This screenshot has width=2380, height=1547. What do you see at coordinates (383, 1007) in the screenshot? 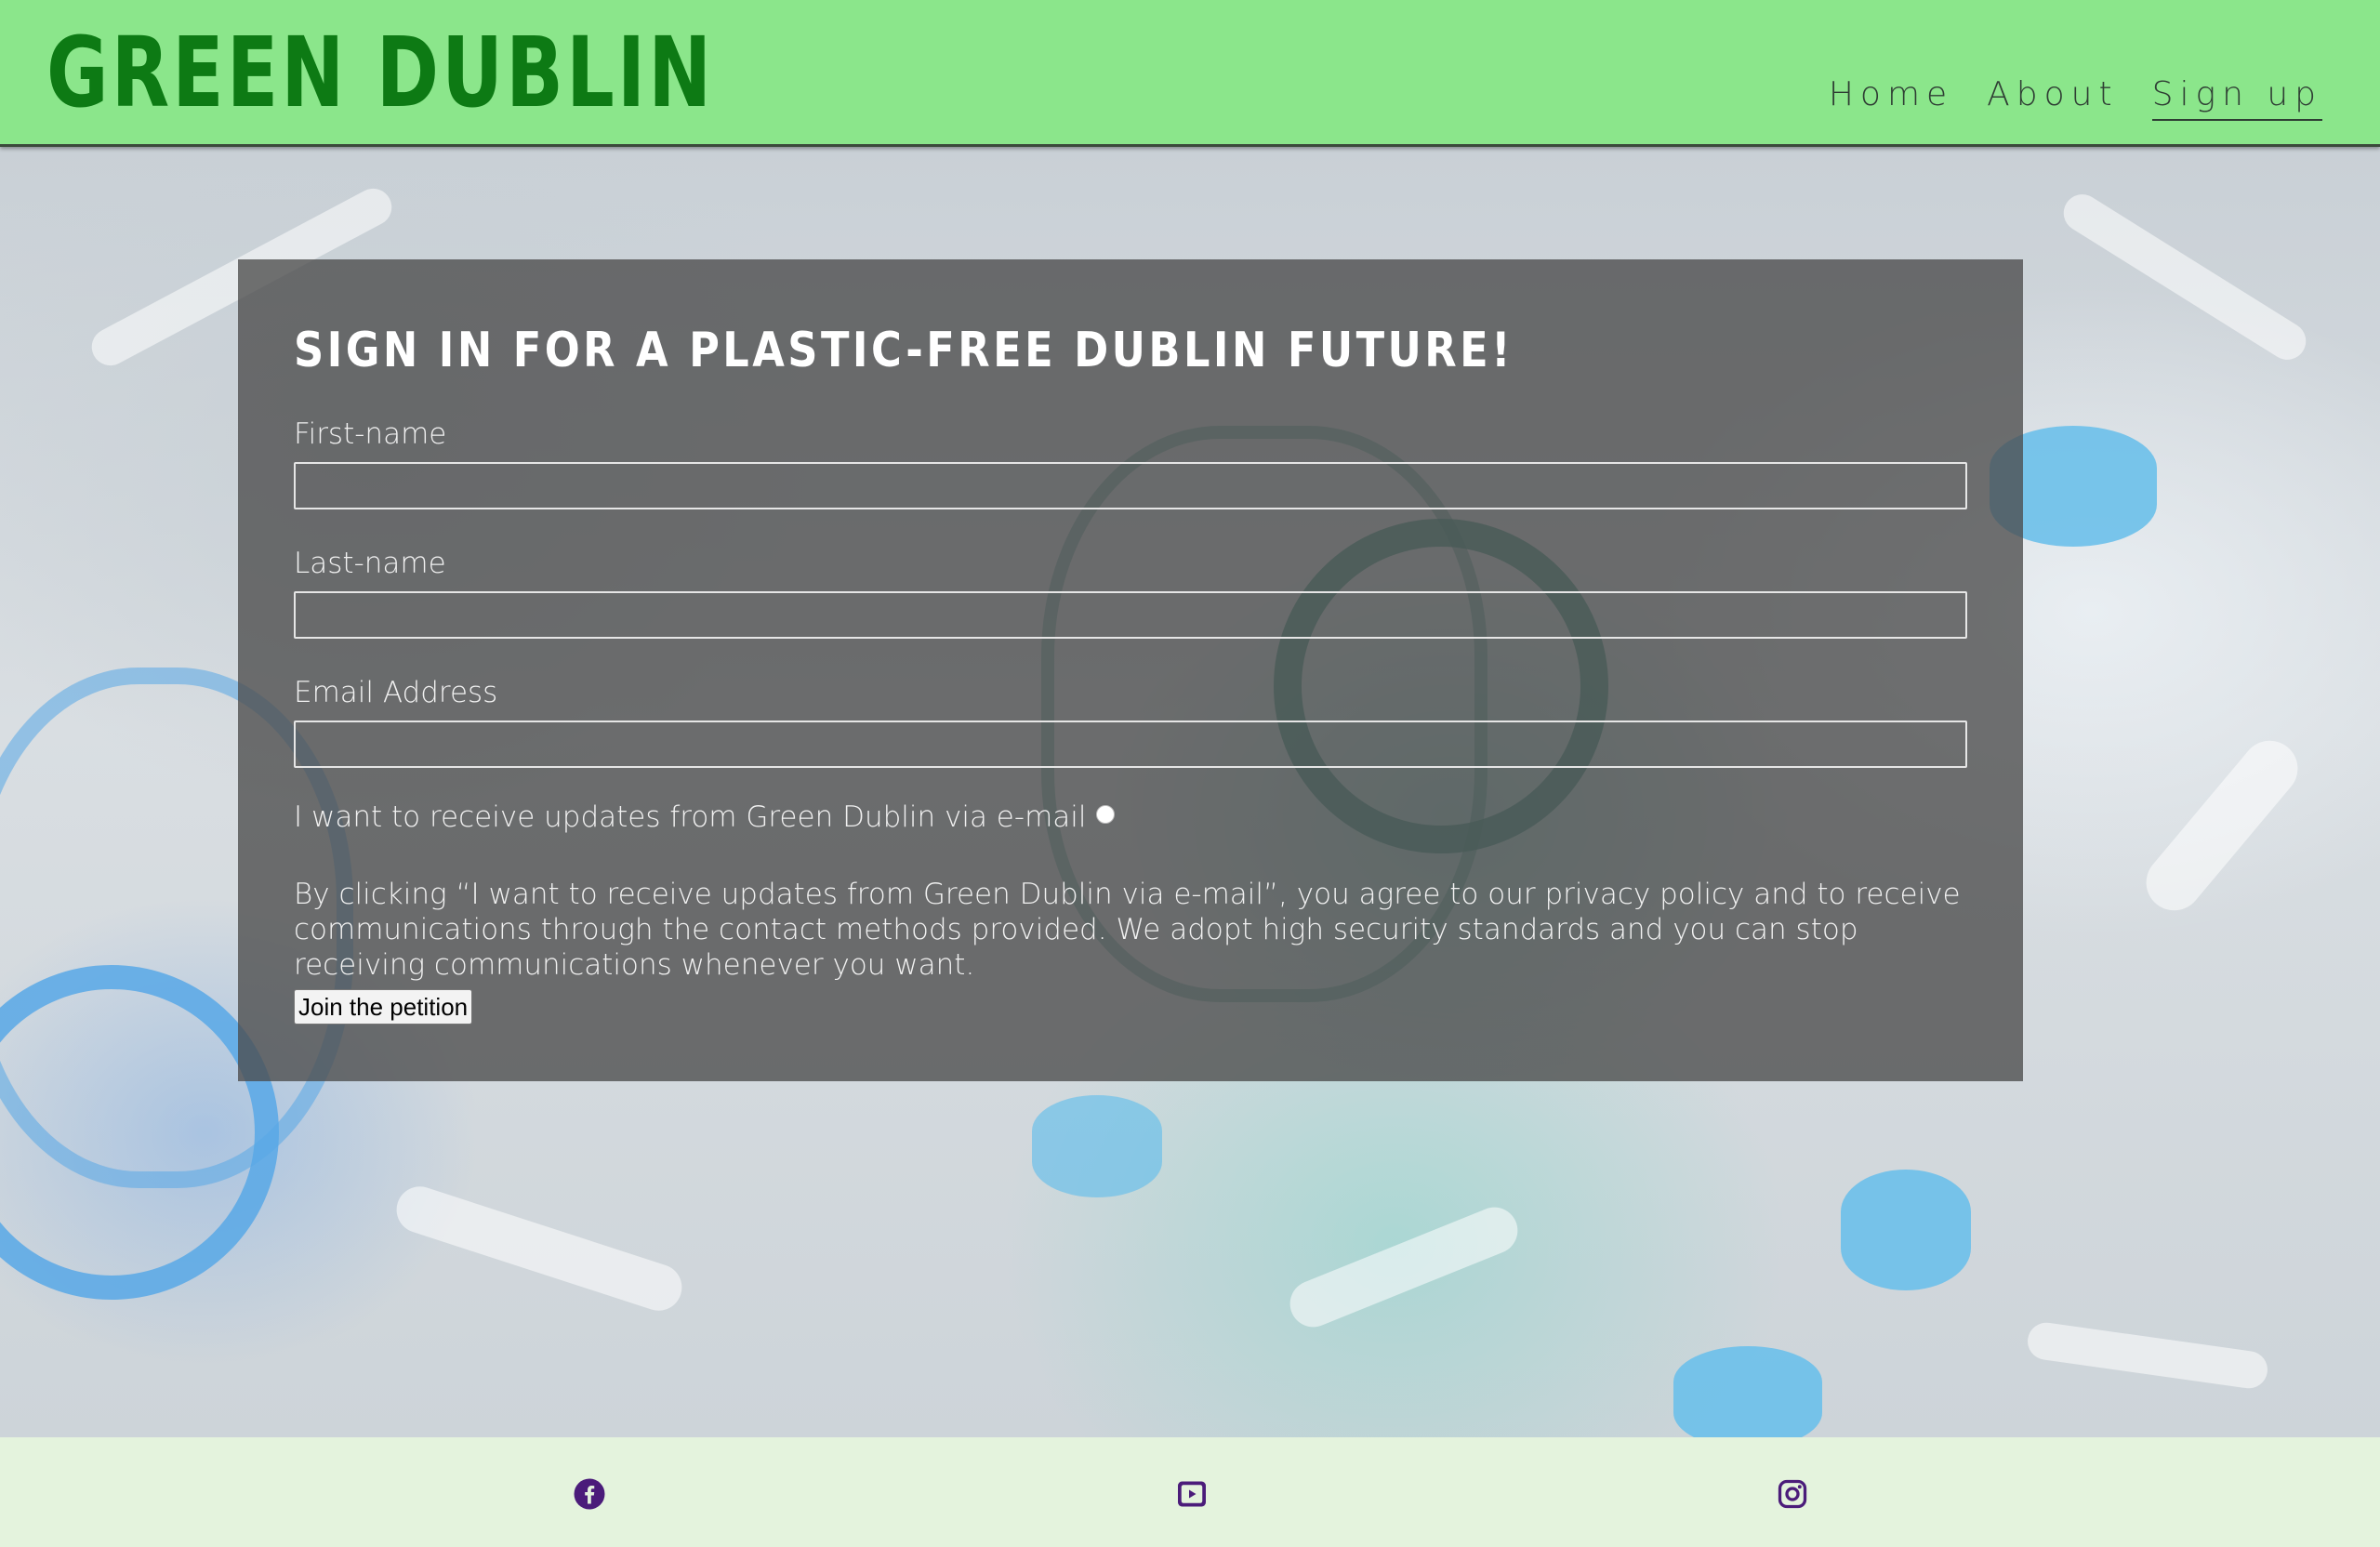
I see `join-petition-button: Join the petition` at bounding box center [383, 1007].